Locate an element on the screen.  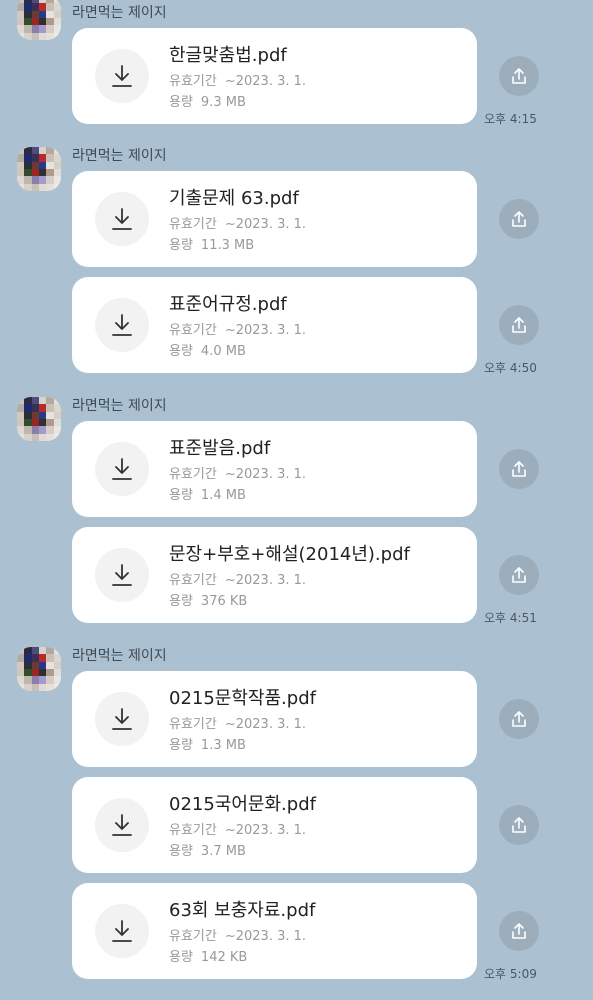
size-value: 142 KB is located at coordinates (224, 957).